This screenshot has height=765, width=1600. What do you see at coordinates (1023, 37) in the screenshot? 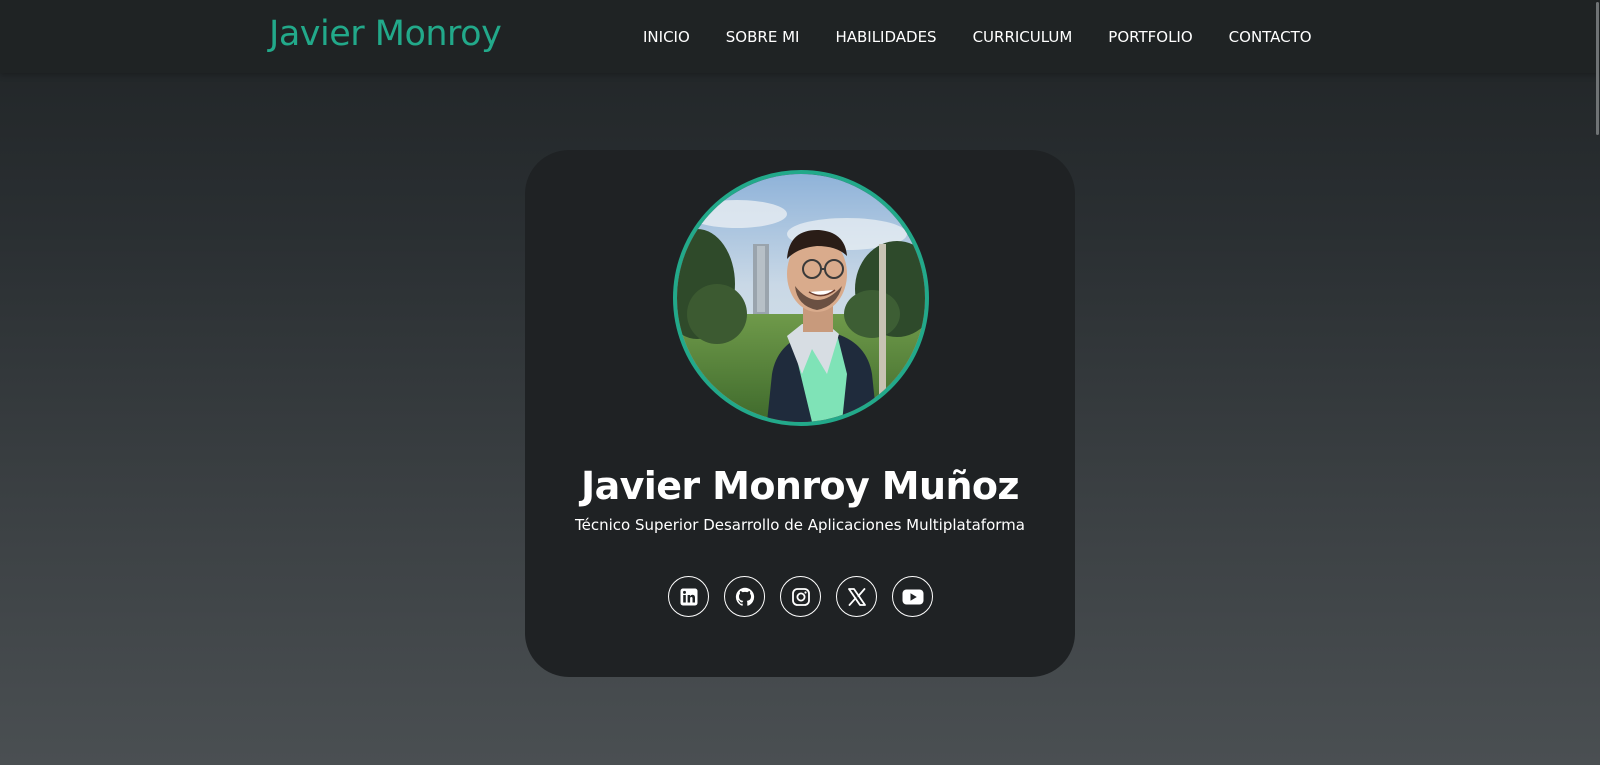
I see `nav-link-curriculum: CURRICULUM` at bounding box center [1023, 37].